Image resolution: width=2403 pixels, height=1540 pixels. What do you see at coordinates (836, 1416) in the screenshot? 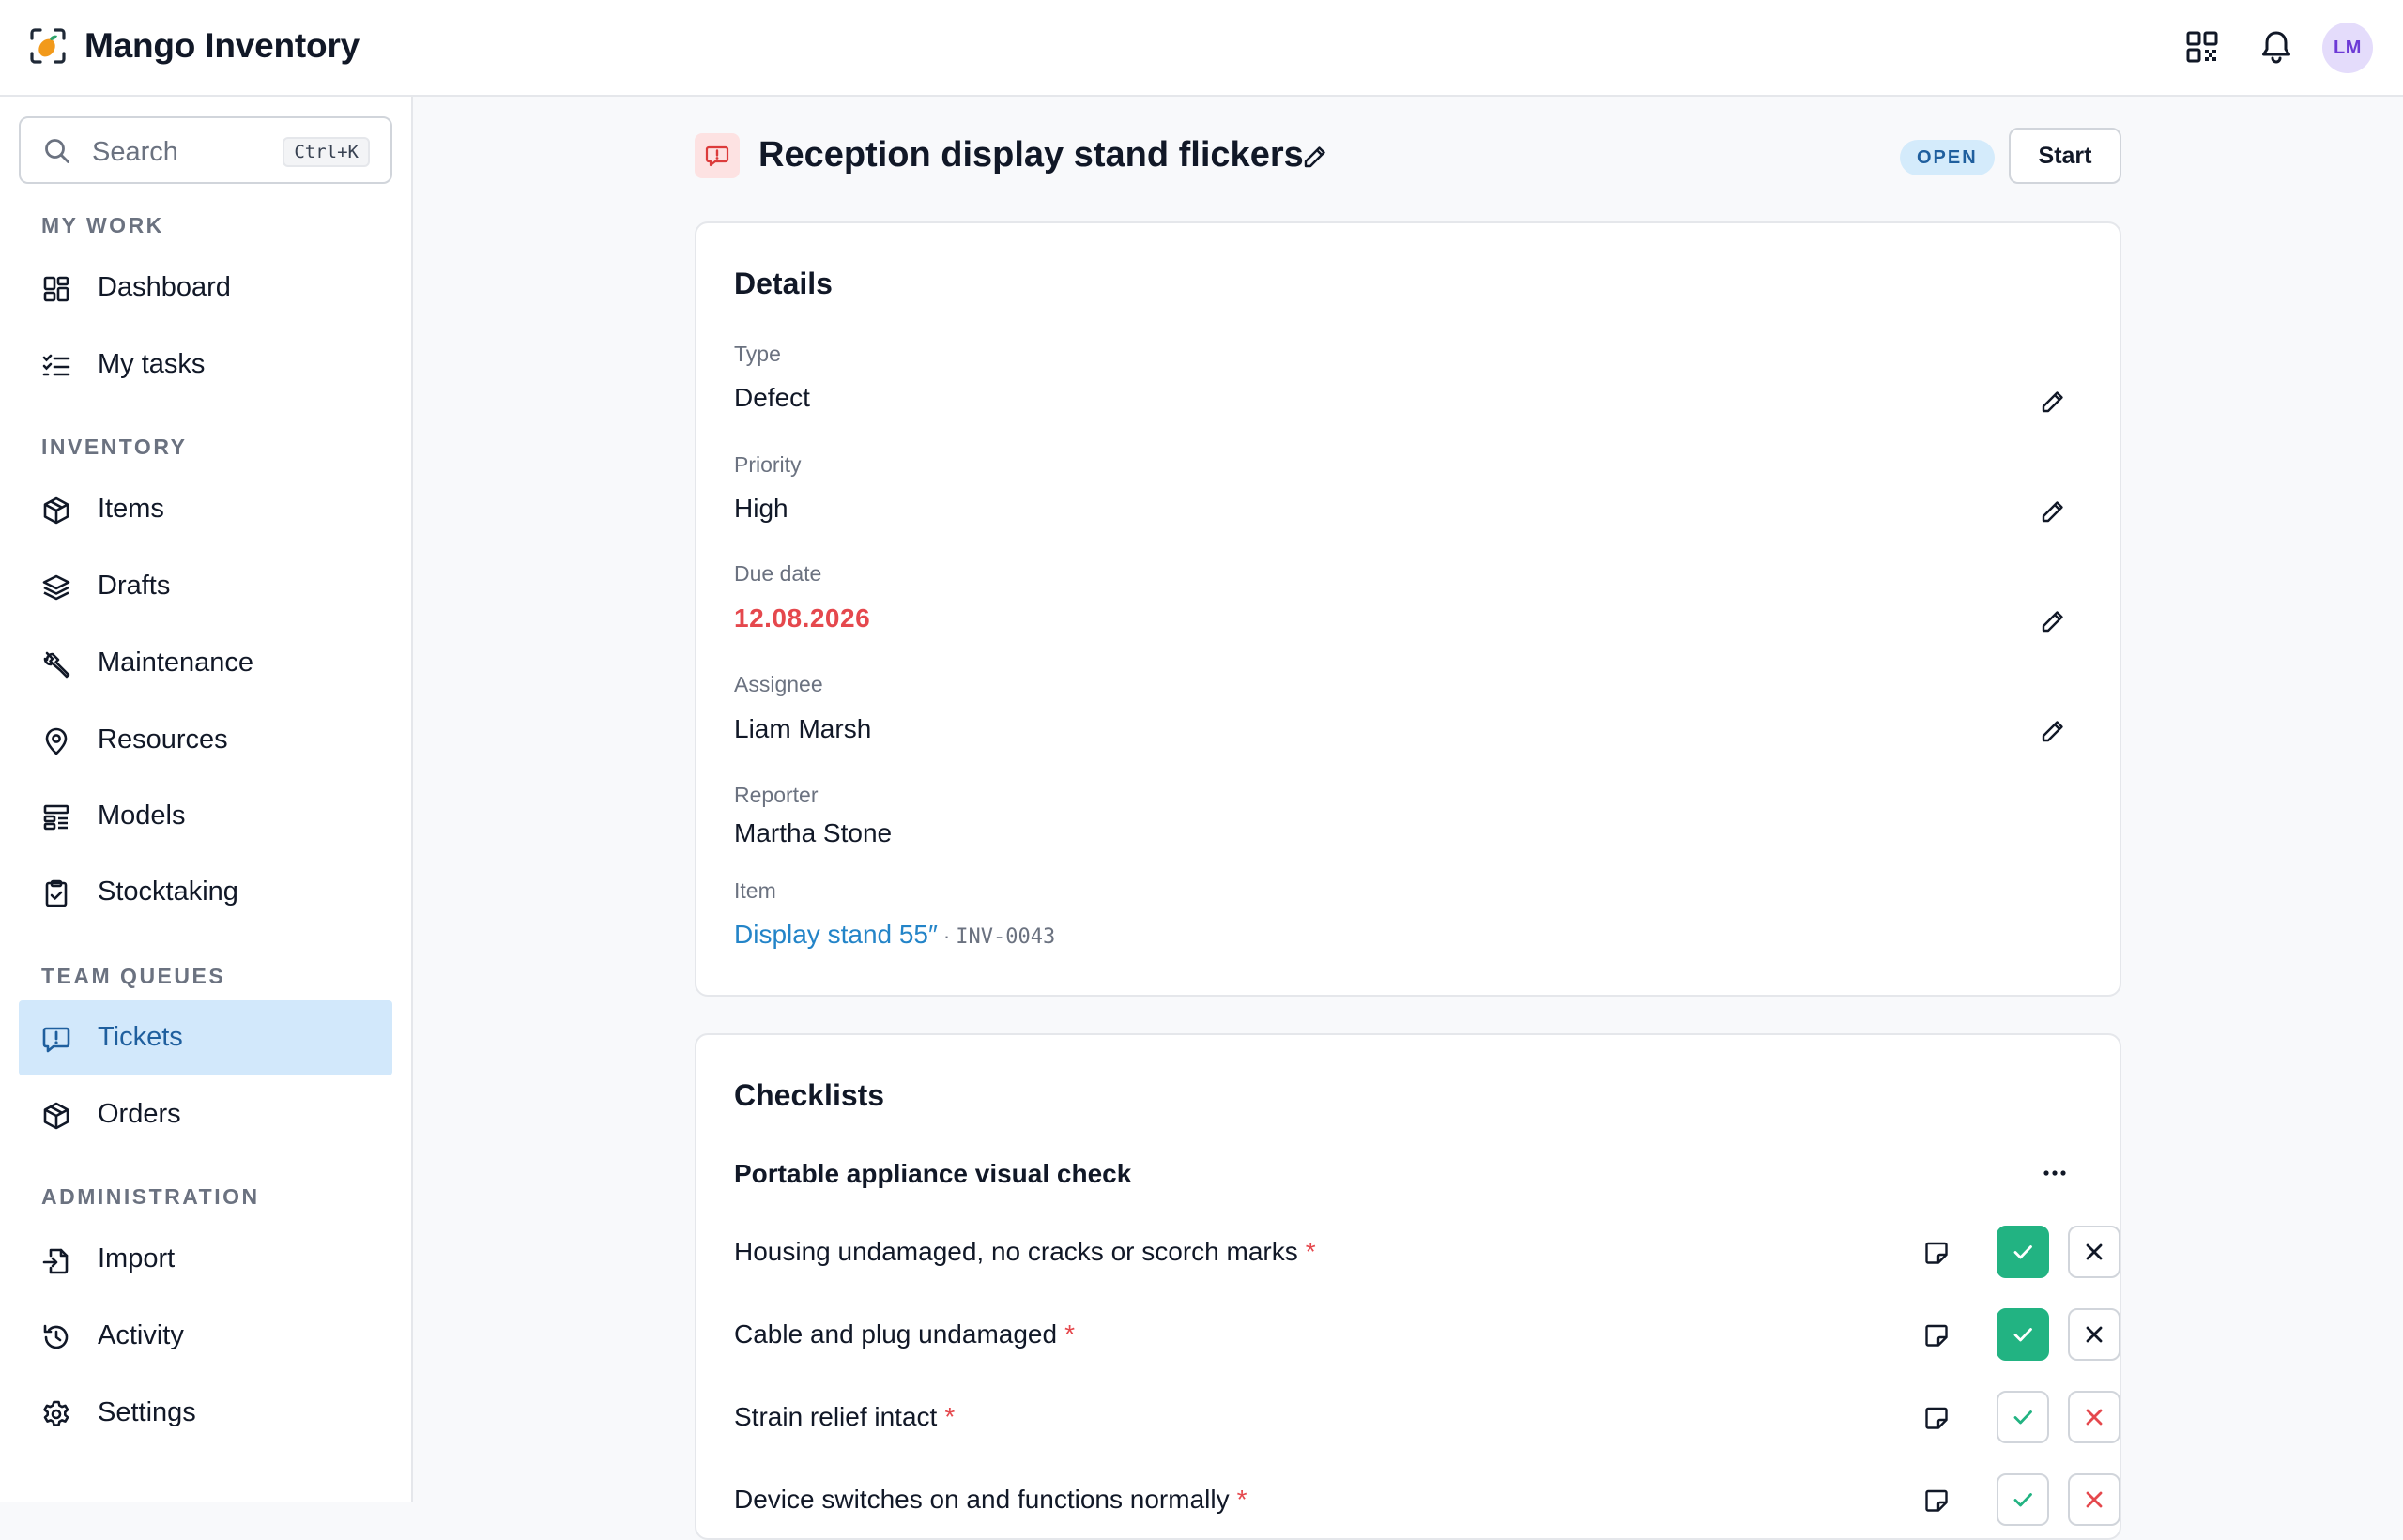
I see `checklist-item-label: Strain relief intact` at bounding box center [836, 1416].